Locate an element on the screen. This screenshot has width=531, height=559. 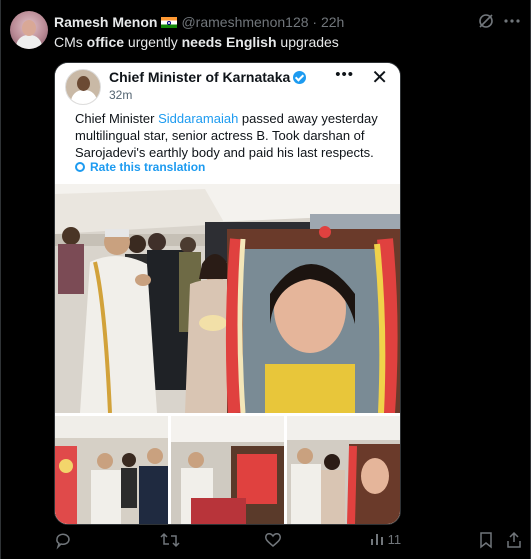
left-border is located at coordinates (0, 279).